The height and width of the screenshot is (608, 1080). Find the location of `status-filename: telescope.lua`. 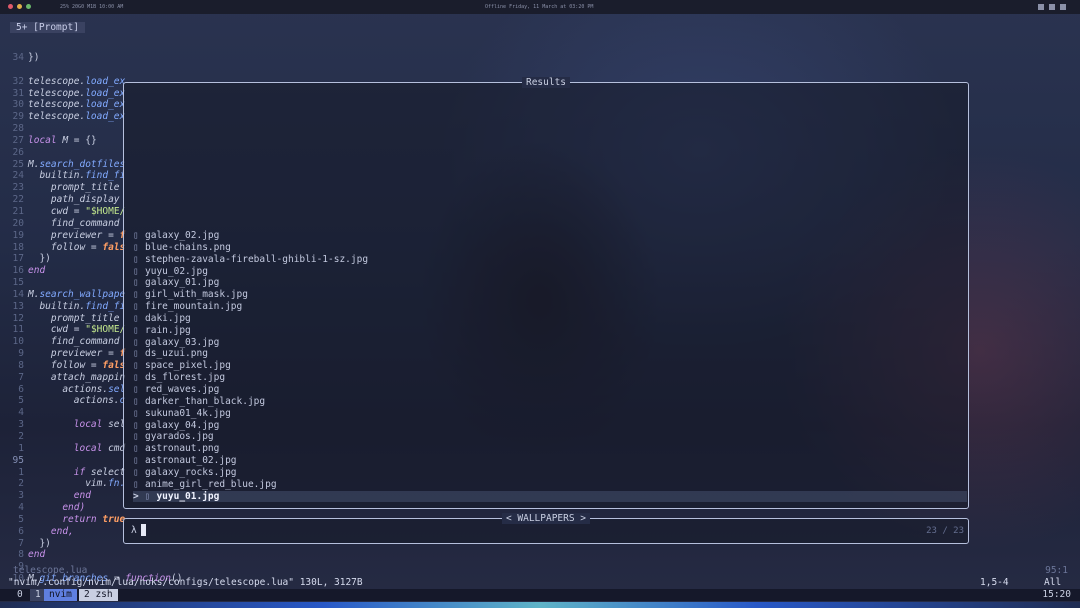

status-filename: telescope.lua is located at coordinates (50, 570).